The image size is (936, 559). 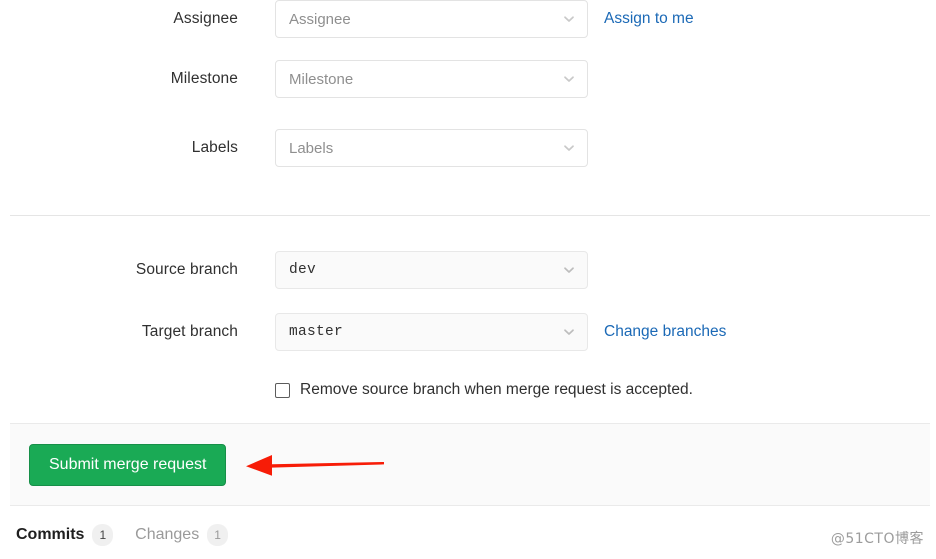 What do you see at coordinates (303, 270) in the screenshot?
I see `source-branch-value: dev` at bounding box center [303, 270].